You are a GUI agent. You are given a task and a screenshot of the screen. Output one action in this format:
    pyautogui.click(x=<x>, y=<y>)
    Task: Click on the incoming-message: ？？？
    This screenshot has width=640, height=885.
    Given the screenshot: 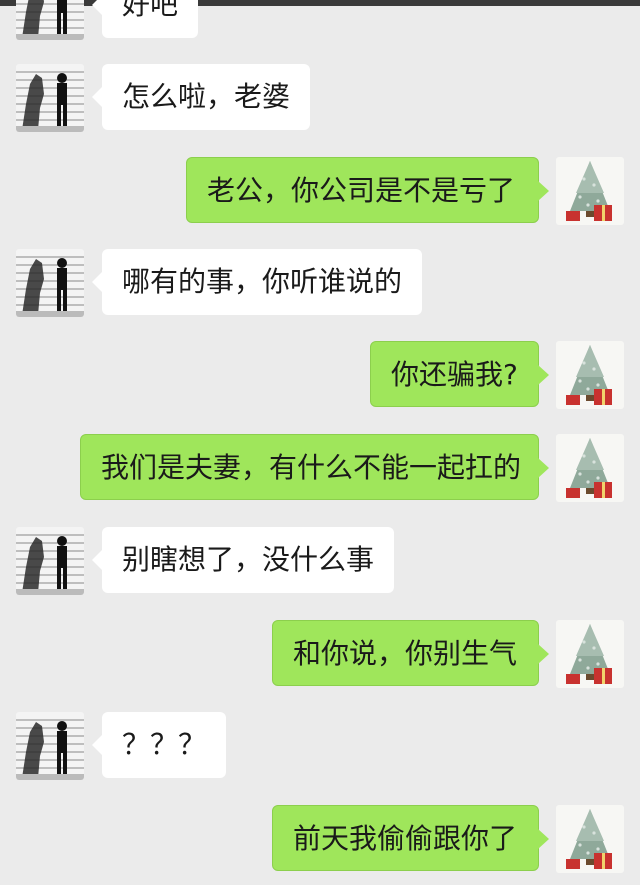 What is the action you would take?
    pyautogui.click(x=320, y=752)
    